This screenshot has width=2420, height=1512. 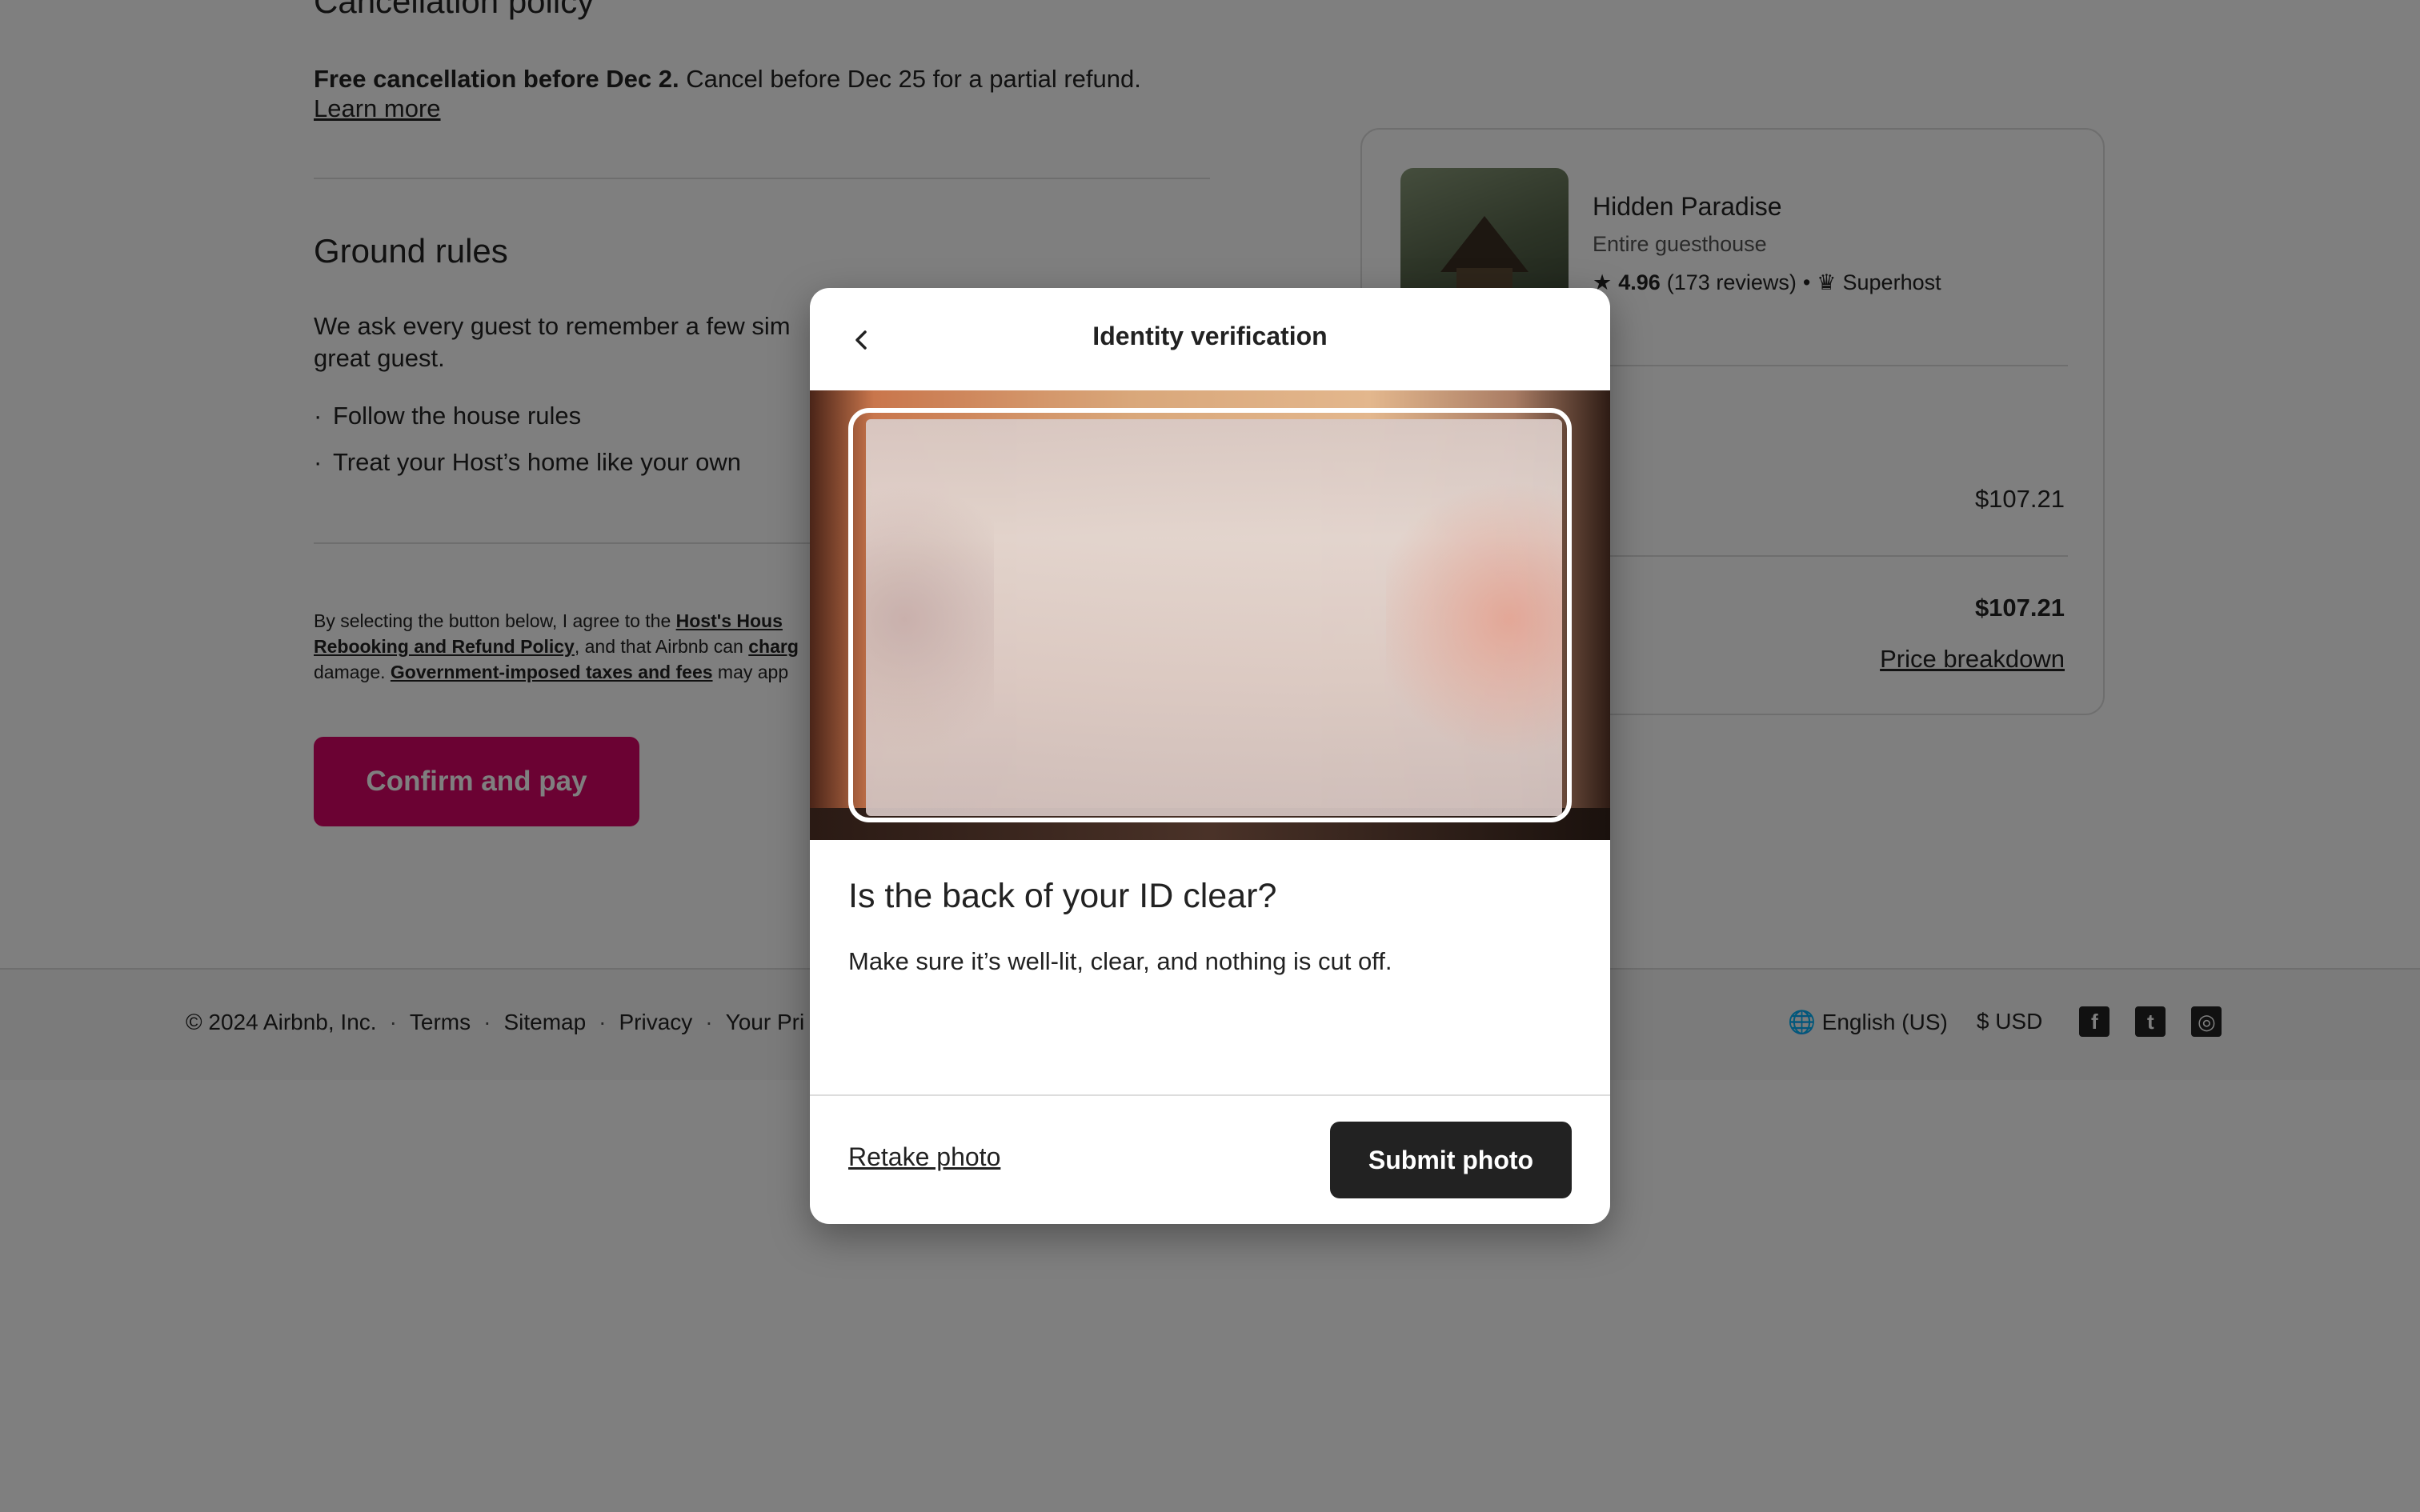 What do you see at coordinates (1210, 1095) in the screenshot?
I see `divider` at bounding box center [1210, 1095].